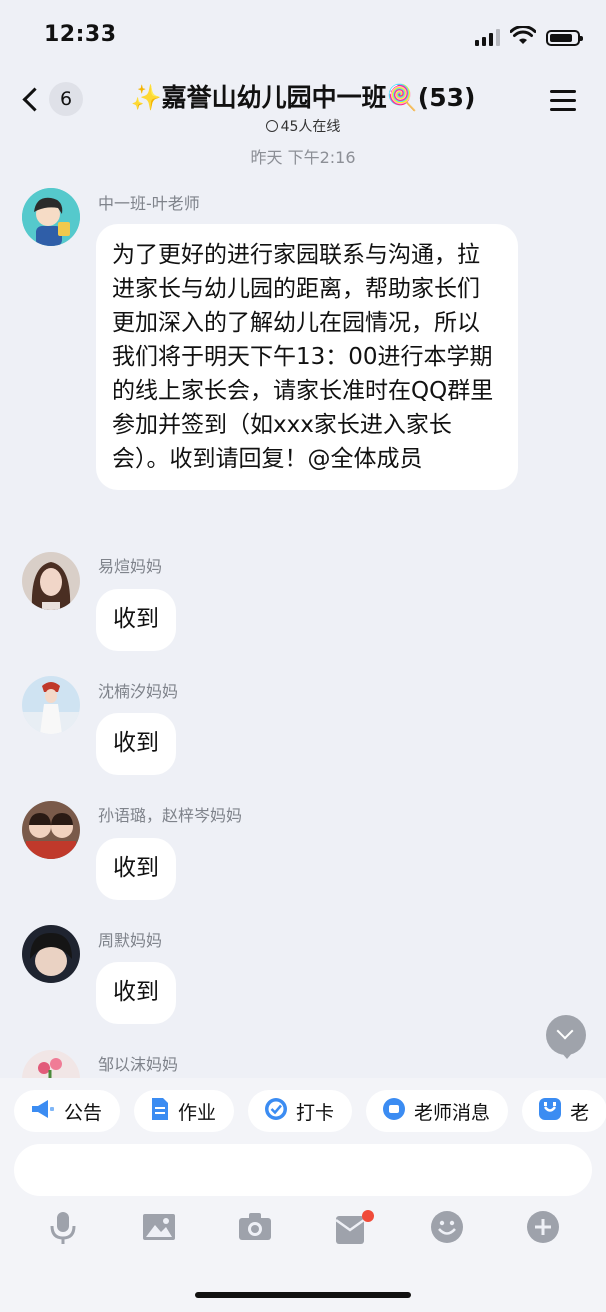  What do you see at coordinates (543, 1227) in the screenshot?
I see `plus-icon` at bounding box center [543, 1227].